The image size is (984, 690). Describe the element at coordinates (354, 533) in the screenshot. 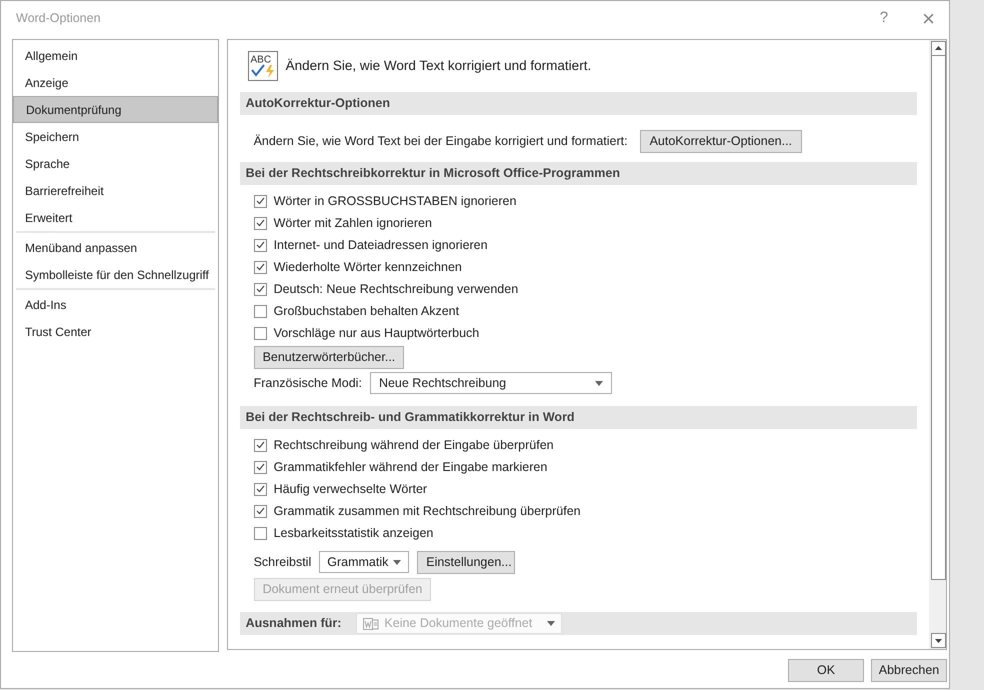

I see `option-label: Lesbarkeitsstatistik anzeigen` at that location.